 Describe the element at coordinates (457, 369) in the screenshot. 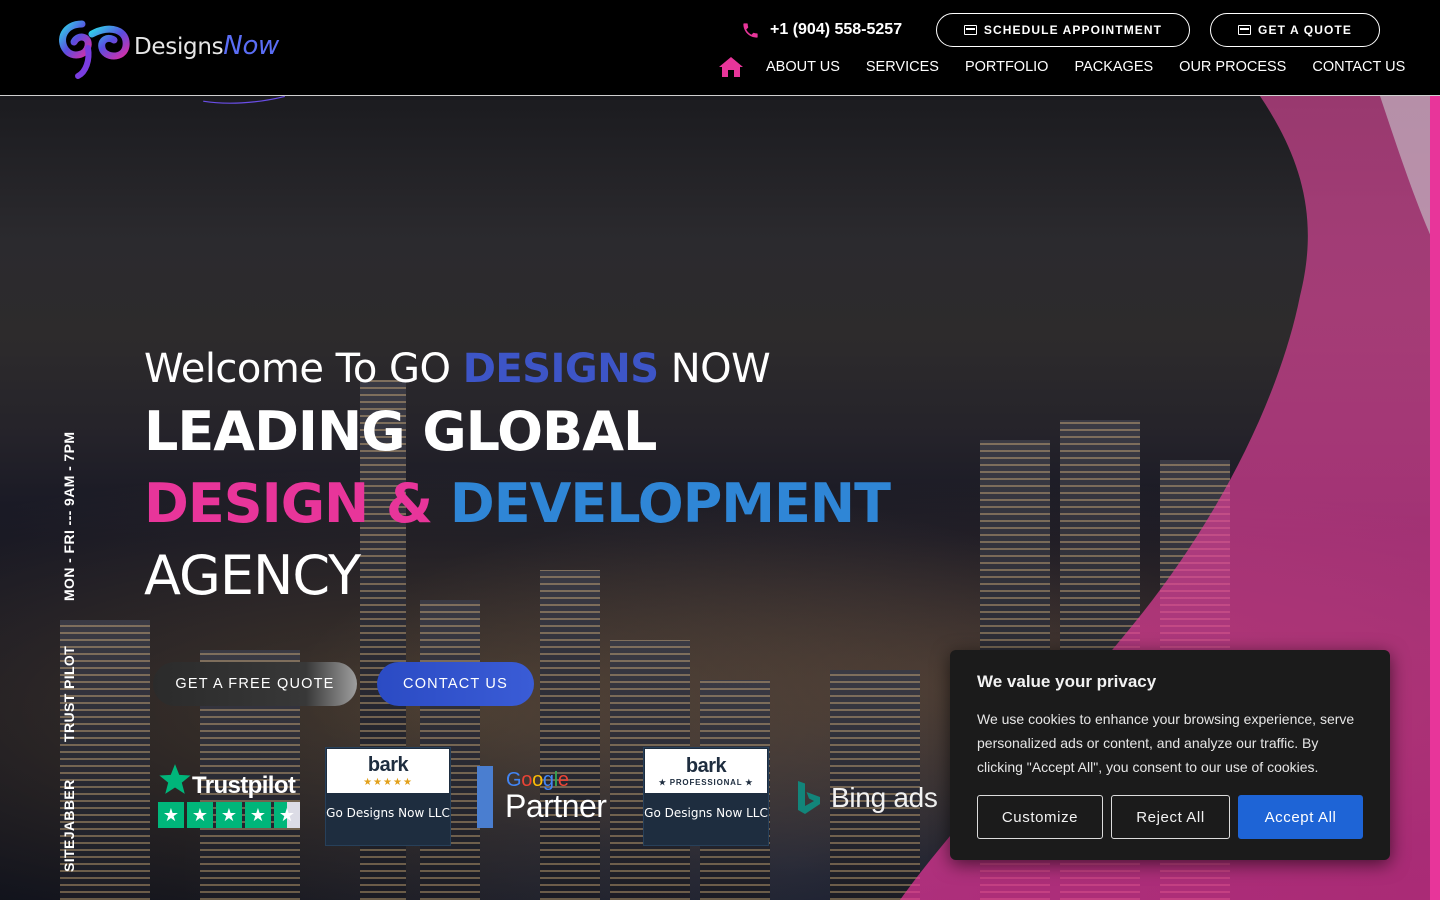

I see `hero-welcome: Welcome To GO DESIGNS NOW` at that location.